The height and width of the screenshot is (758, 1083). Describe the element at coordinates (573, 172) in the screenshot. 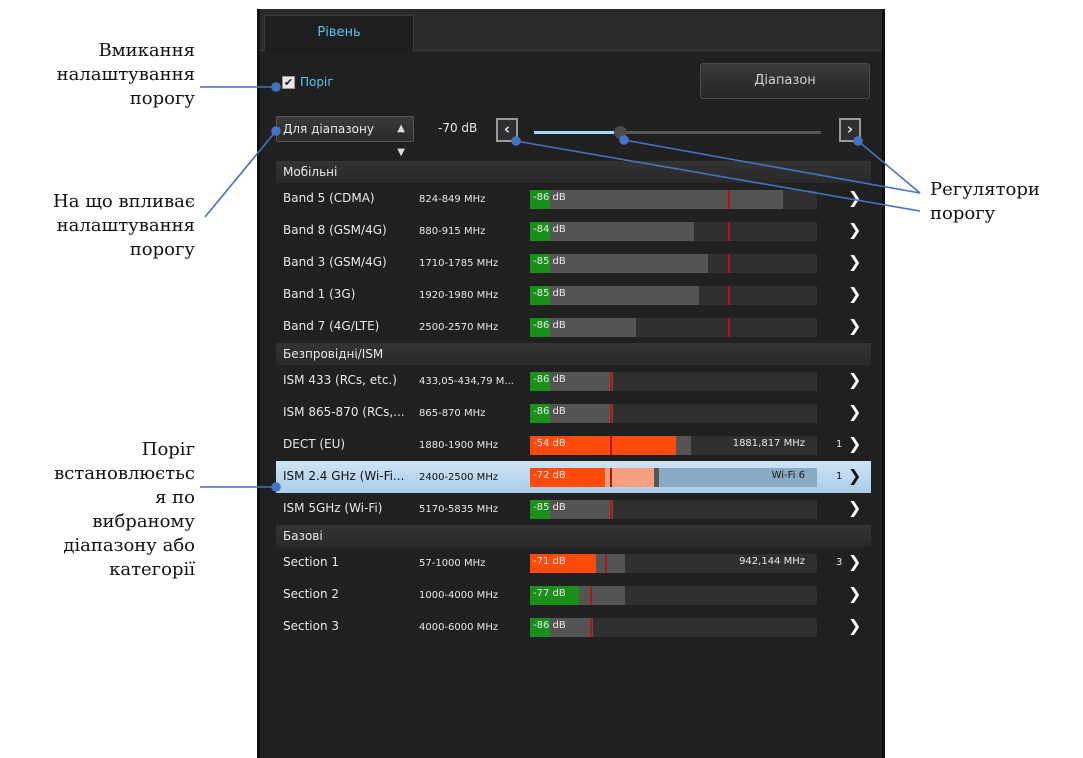

I see `section-header: Мобільні` at that location.